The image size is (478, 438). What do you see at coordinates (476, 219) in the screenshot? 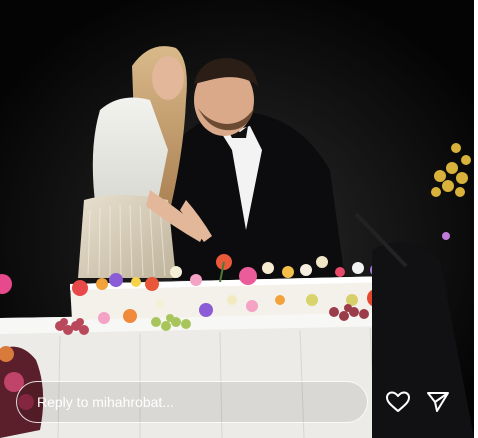
I see `viewer-edge` at bounding box center [476, 219].